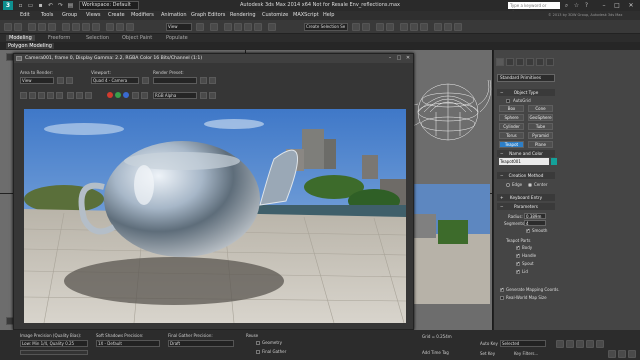 This screenshot has width=640, height=360. I want to click on angle-snap-icon, so click(238, 27).